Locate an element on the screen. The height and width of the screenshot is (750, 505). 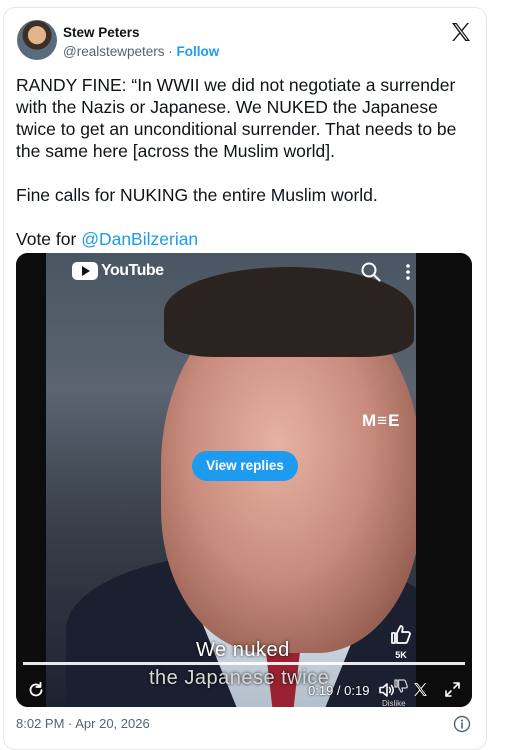
like-count: 5K is located at coordinates (401, 655).